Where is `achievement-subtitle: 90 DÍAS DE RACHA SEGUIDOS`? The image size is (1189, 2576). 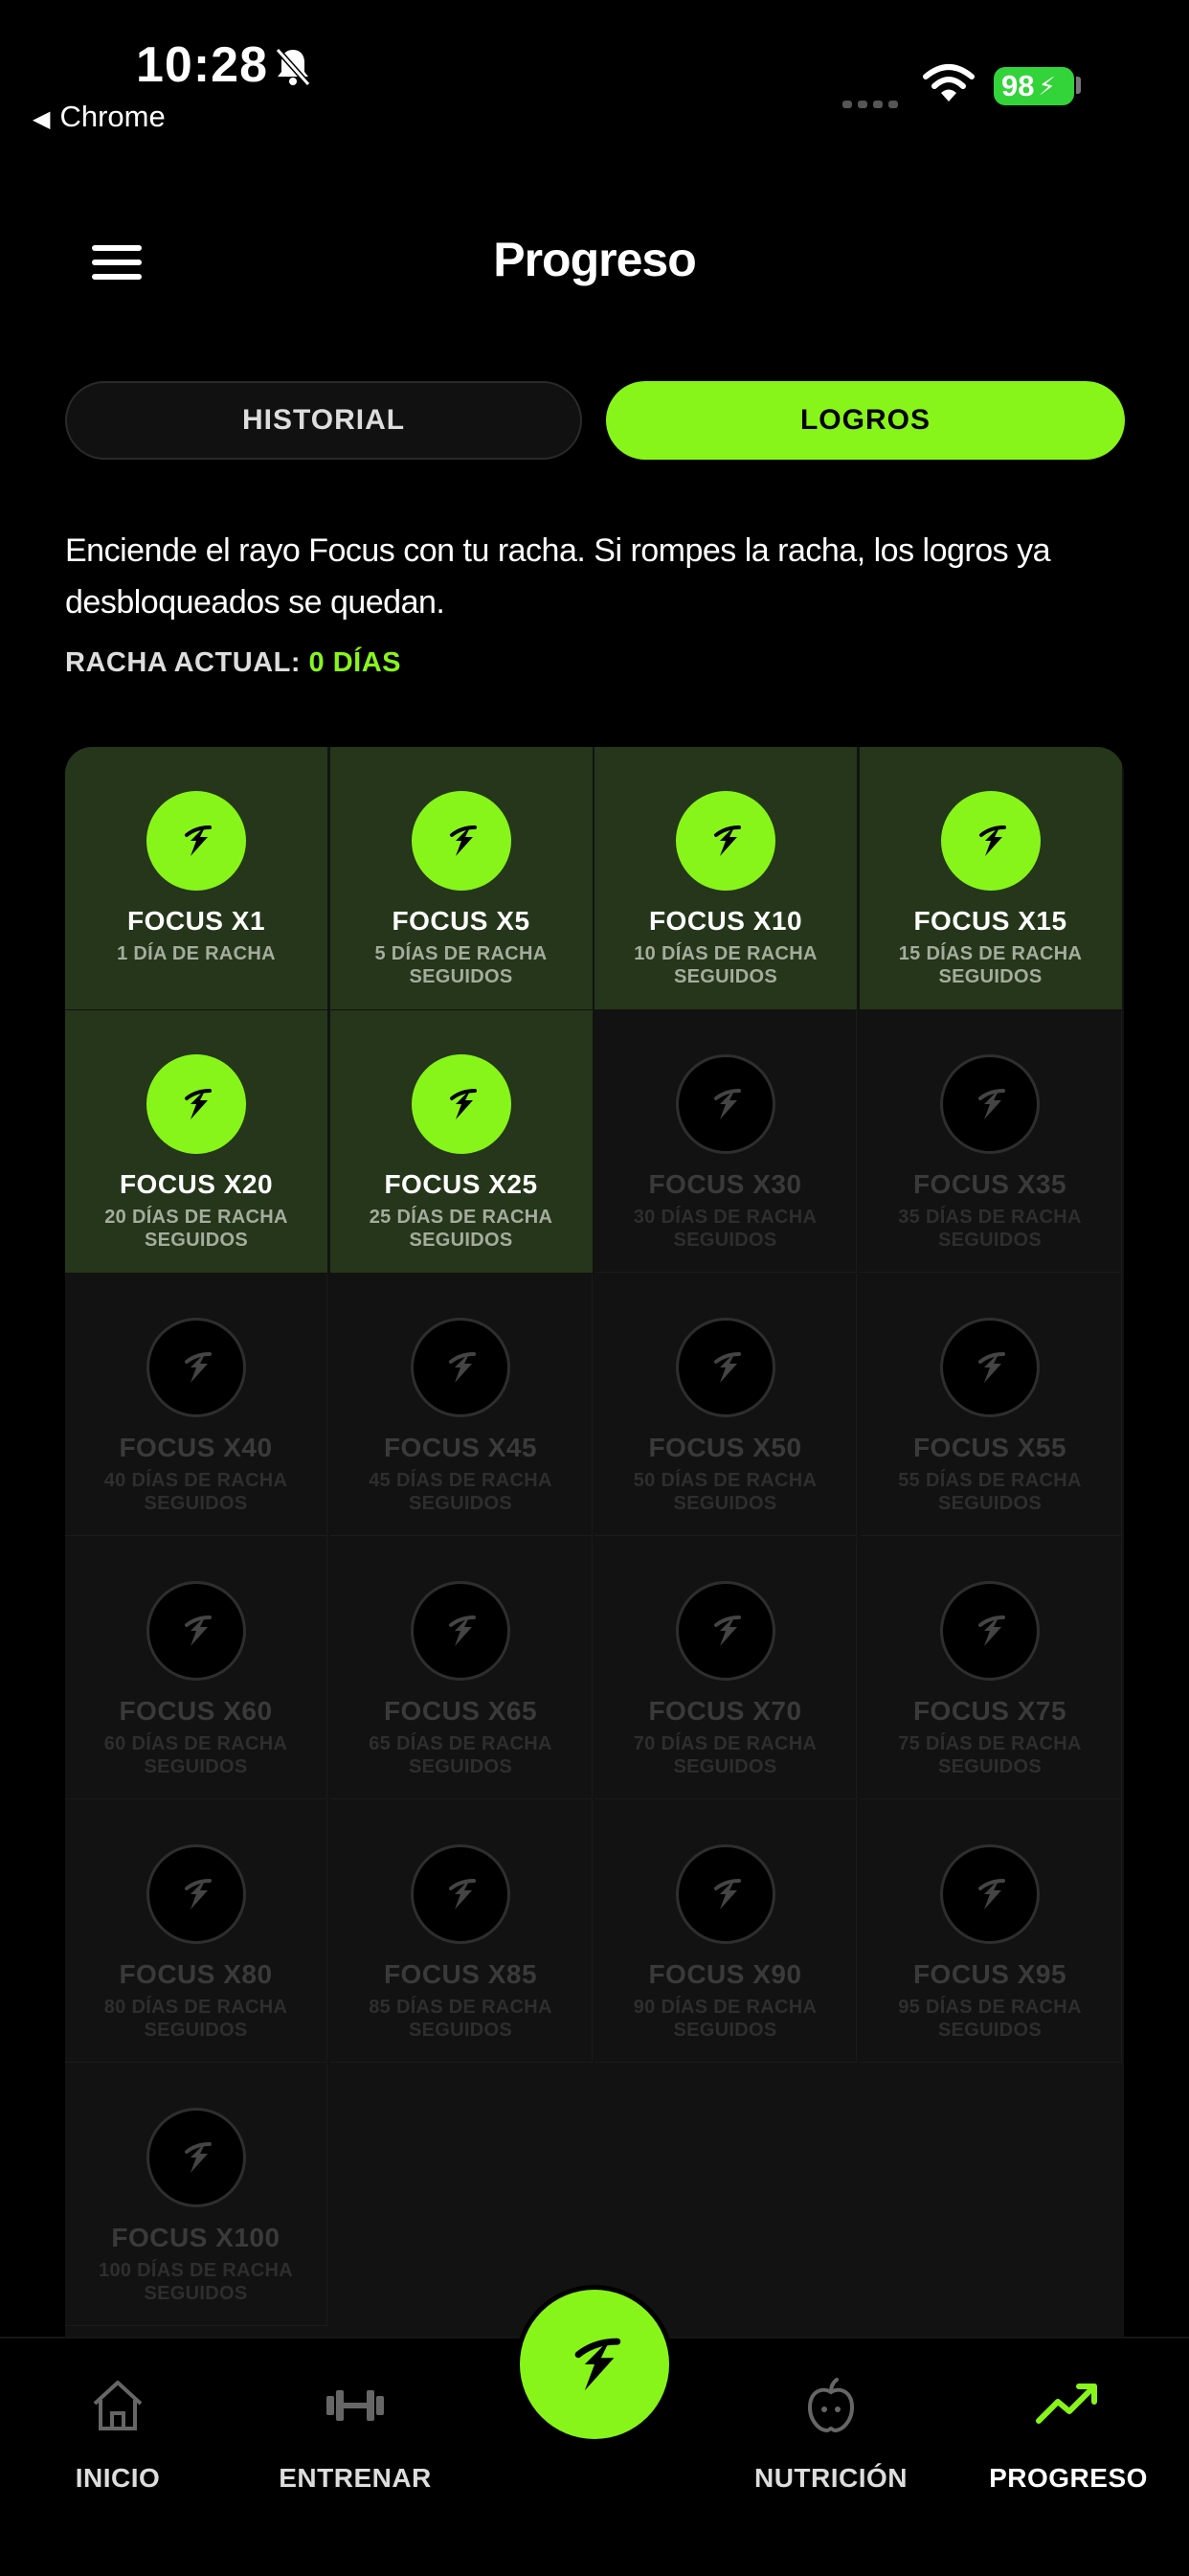 achievement-subtitle: 90 DÍAS DE RACHA SEGUIDOS is located at coordinates (725, 2019).